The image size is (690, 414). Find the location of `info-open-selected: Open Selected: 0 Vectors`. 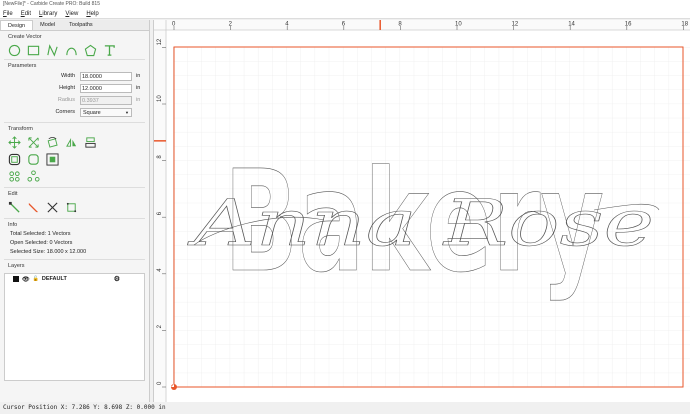

info-open-selected: Open Selected: 0 Vectors is located at coordinates (41, 243).